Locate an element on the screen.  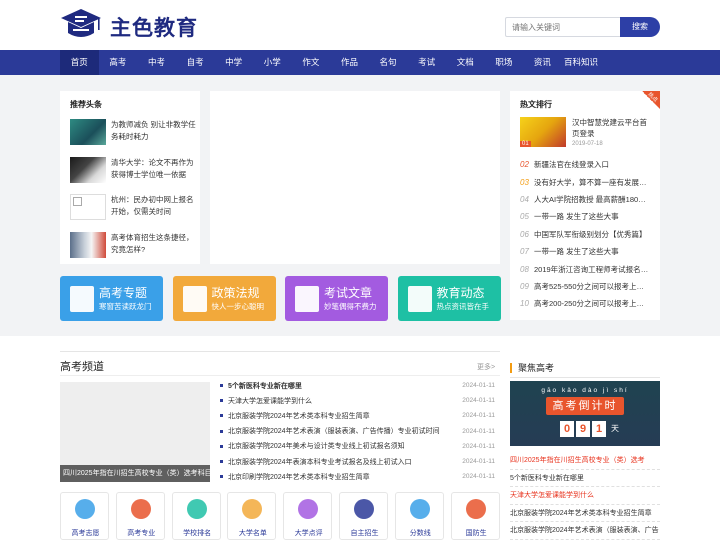
news-item: 北京服装学院2024年艺术类本科专业招生简章 2024-01-11 is located at coordinates (357, 415).